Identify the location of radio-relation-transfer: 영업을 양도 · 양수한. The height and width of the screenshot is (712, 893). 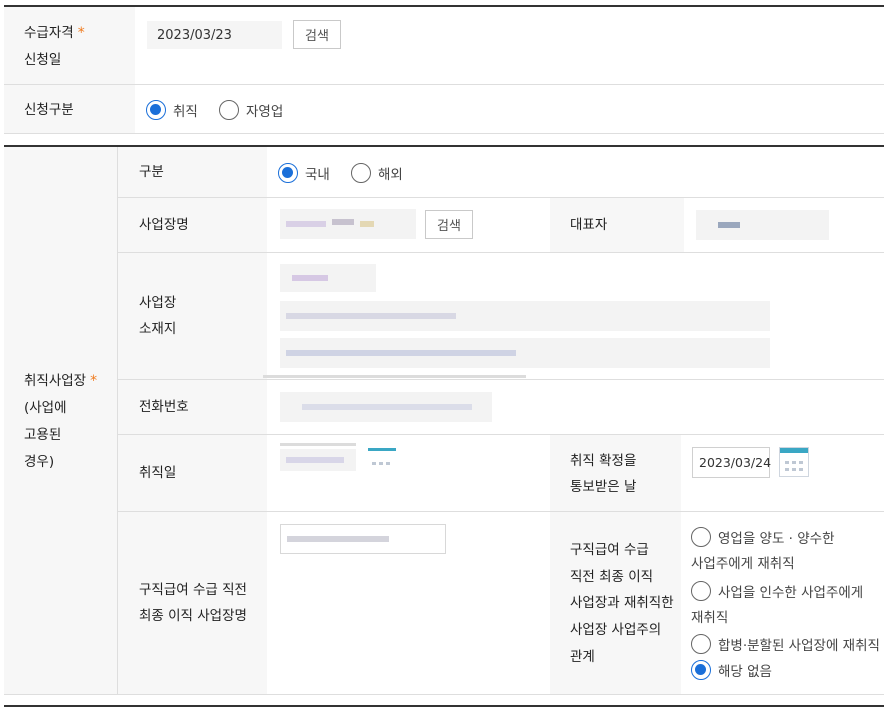
(763, 537).